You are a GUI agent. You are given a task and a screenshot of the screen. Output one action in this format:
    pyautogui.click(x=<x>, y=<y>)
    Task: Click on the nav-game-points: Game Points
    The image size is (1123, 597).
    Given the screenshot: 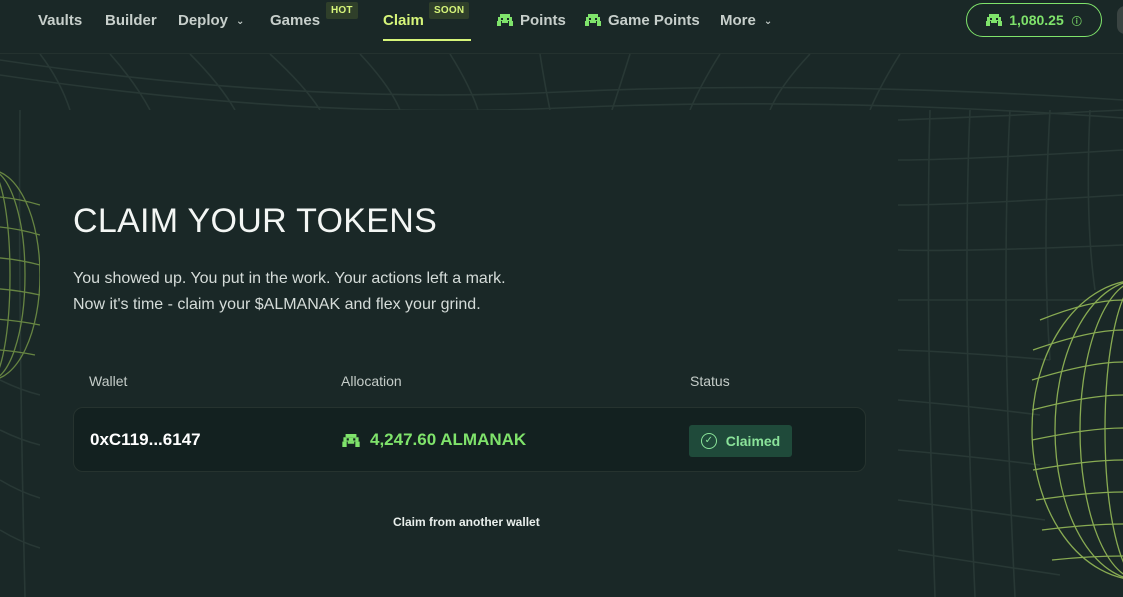 What is the action you would take?
    pyautogui.click(x=642, y=20)
    